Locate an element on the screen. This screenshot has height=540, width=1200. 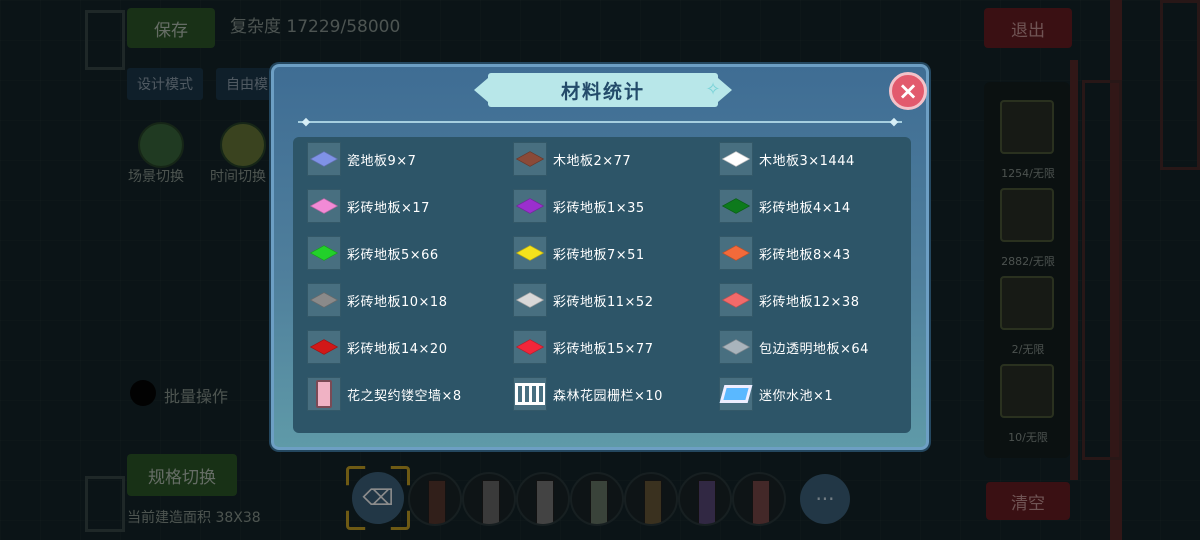
material-label: 彩砖地板×17 is located at coordinates (388, 208).